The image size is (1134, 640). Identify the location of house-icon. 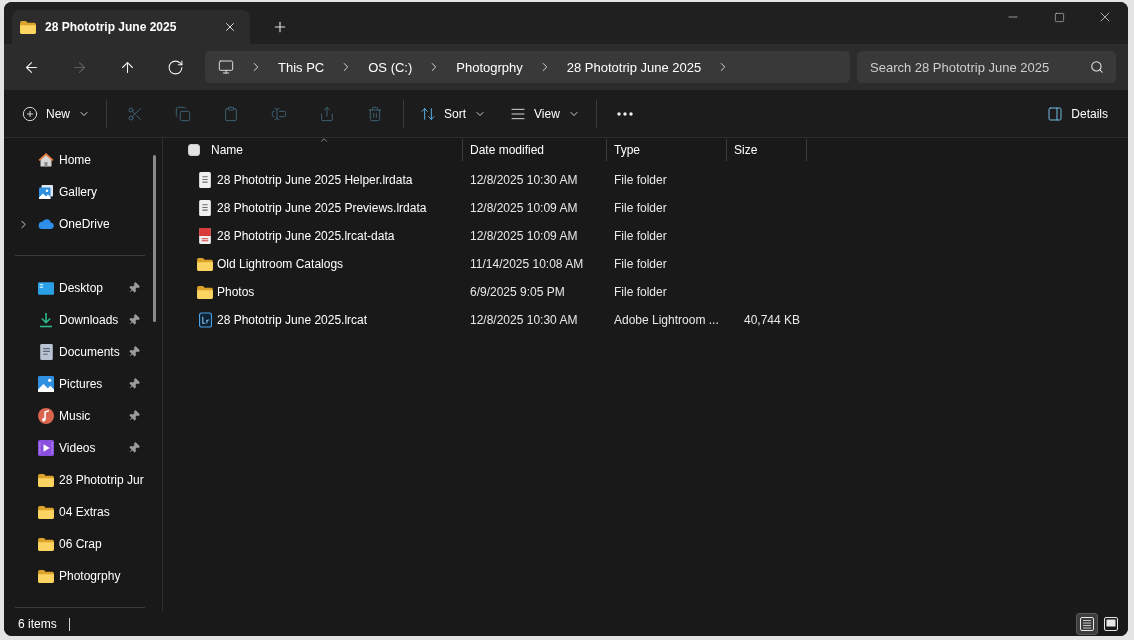
(46, 160).